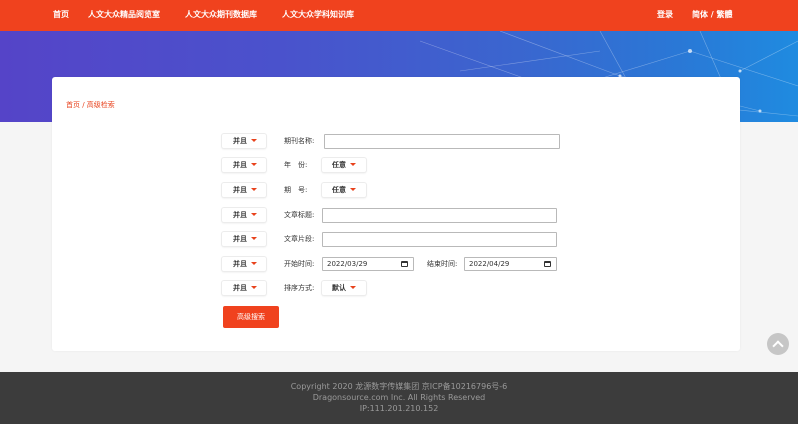  Describe the element at coordinates (439, 239) in the screenshot. I see `article-fragment-input` at that location.